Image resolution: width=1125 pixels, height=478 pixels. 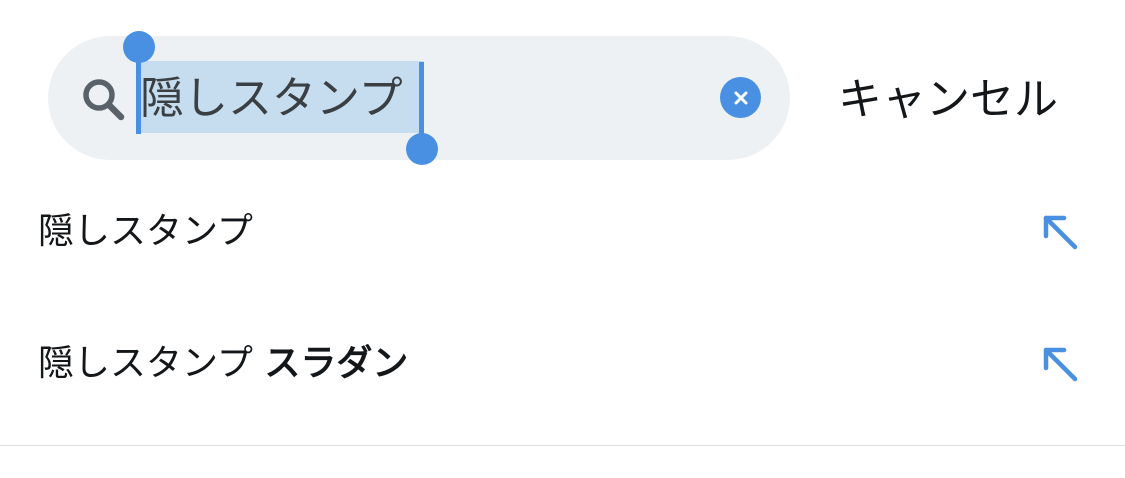 I want to click on selection-start-caret, so click(x=138, y=96).